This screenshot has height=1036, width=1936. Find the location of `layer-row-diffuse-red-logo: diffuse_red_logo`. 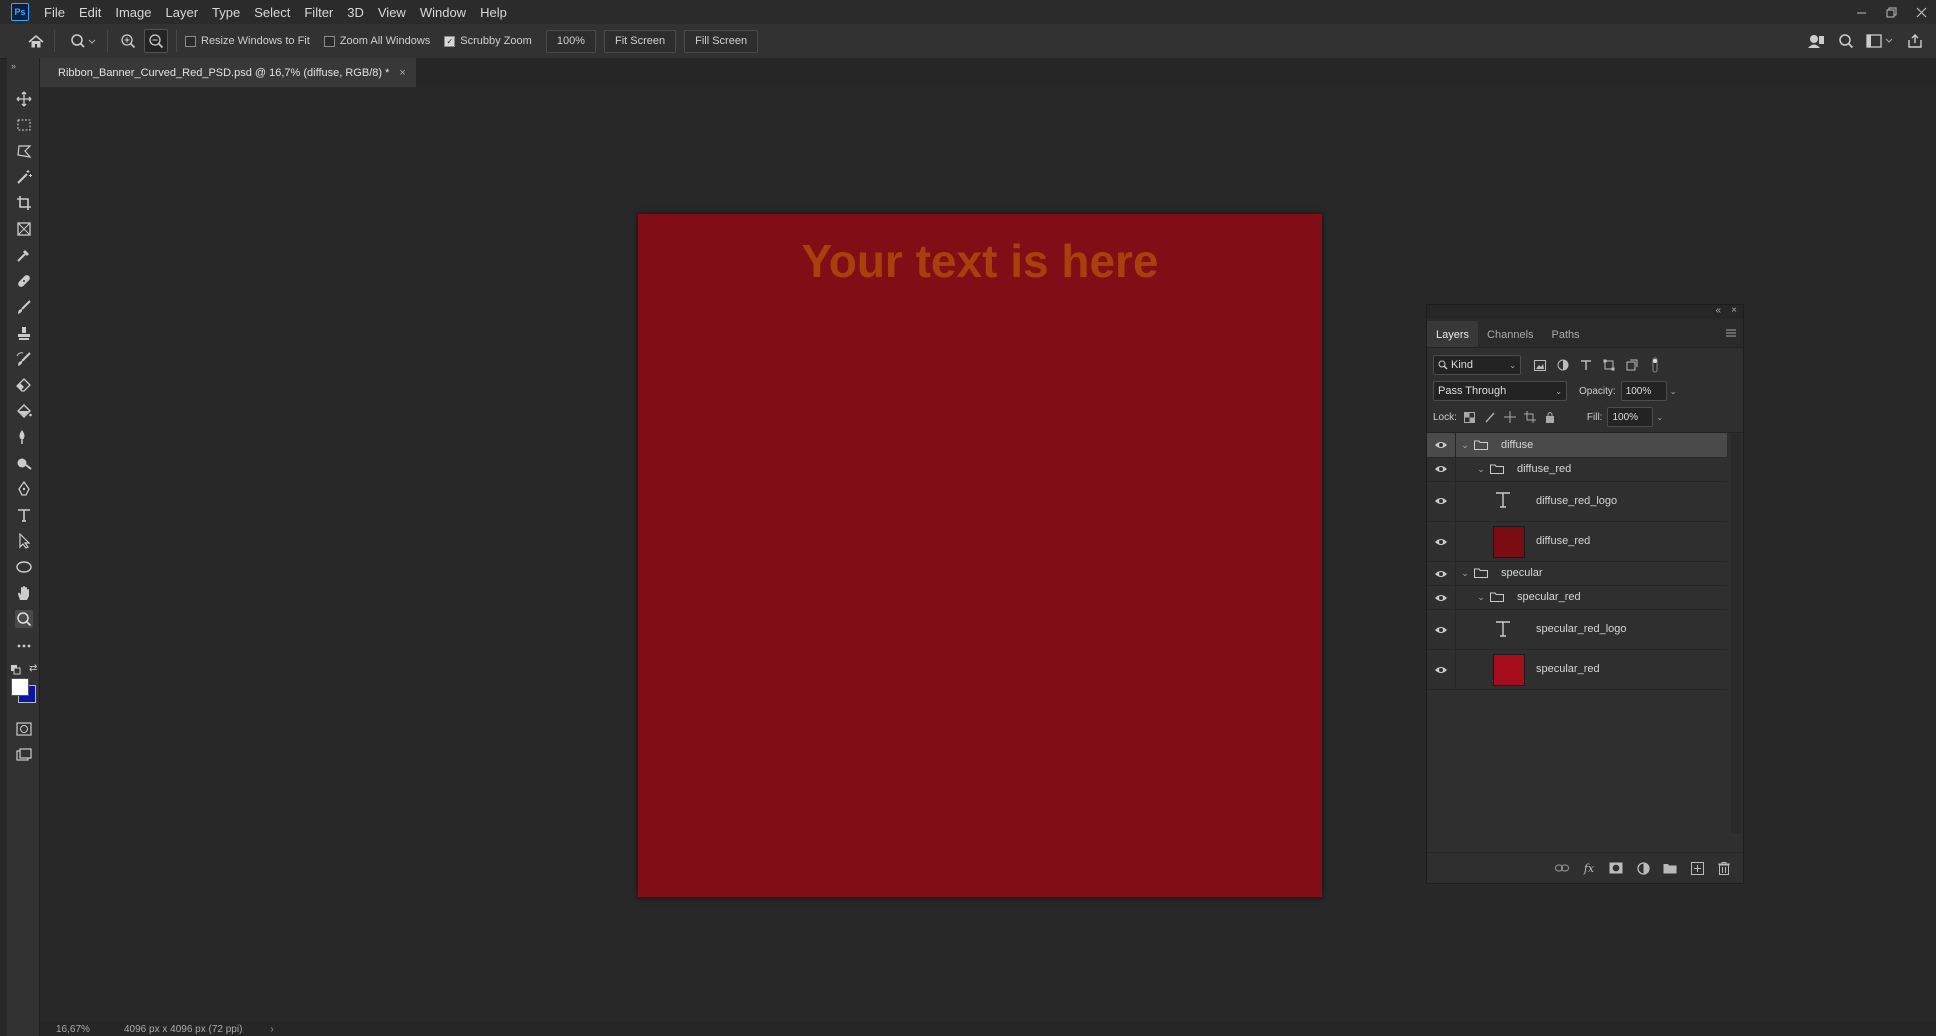

layer-row-diffuse-red-logo: diffuse_red_logo is located at coordinates (1577, 501).